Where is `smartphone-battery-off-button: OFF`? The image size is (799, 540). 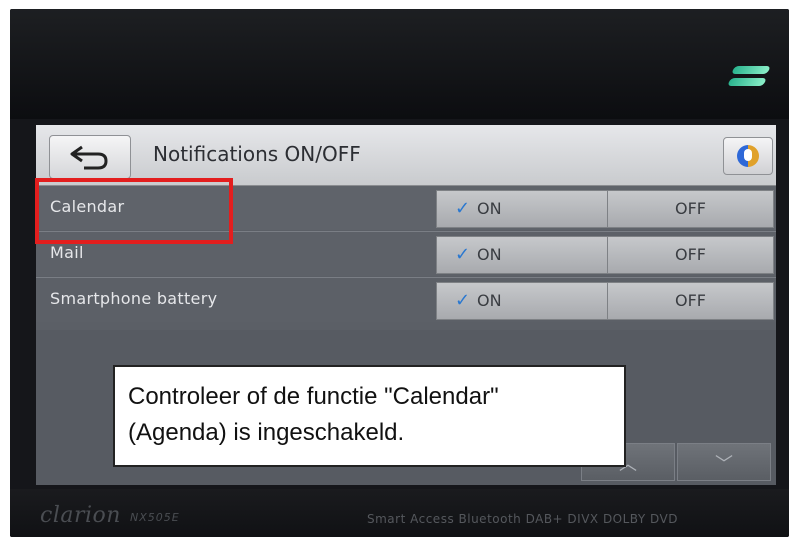 smartphone-battery-off-button: OFF is located at coordinates (690, 301).